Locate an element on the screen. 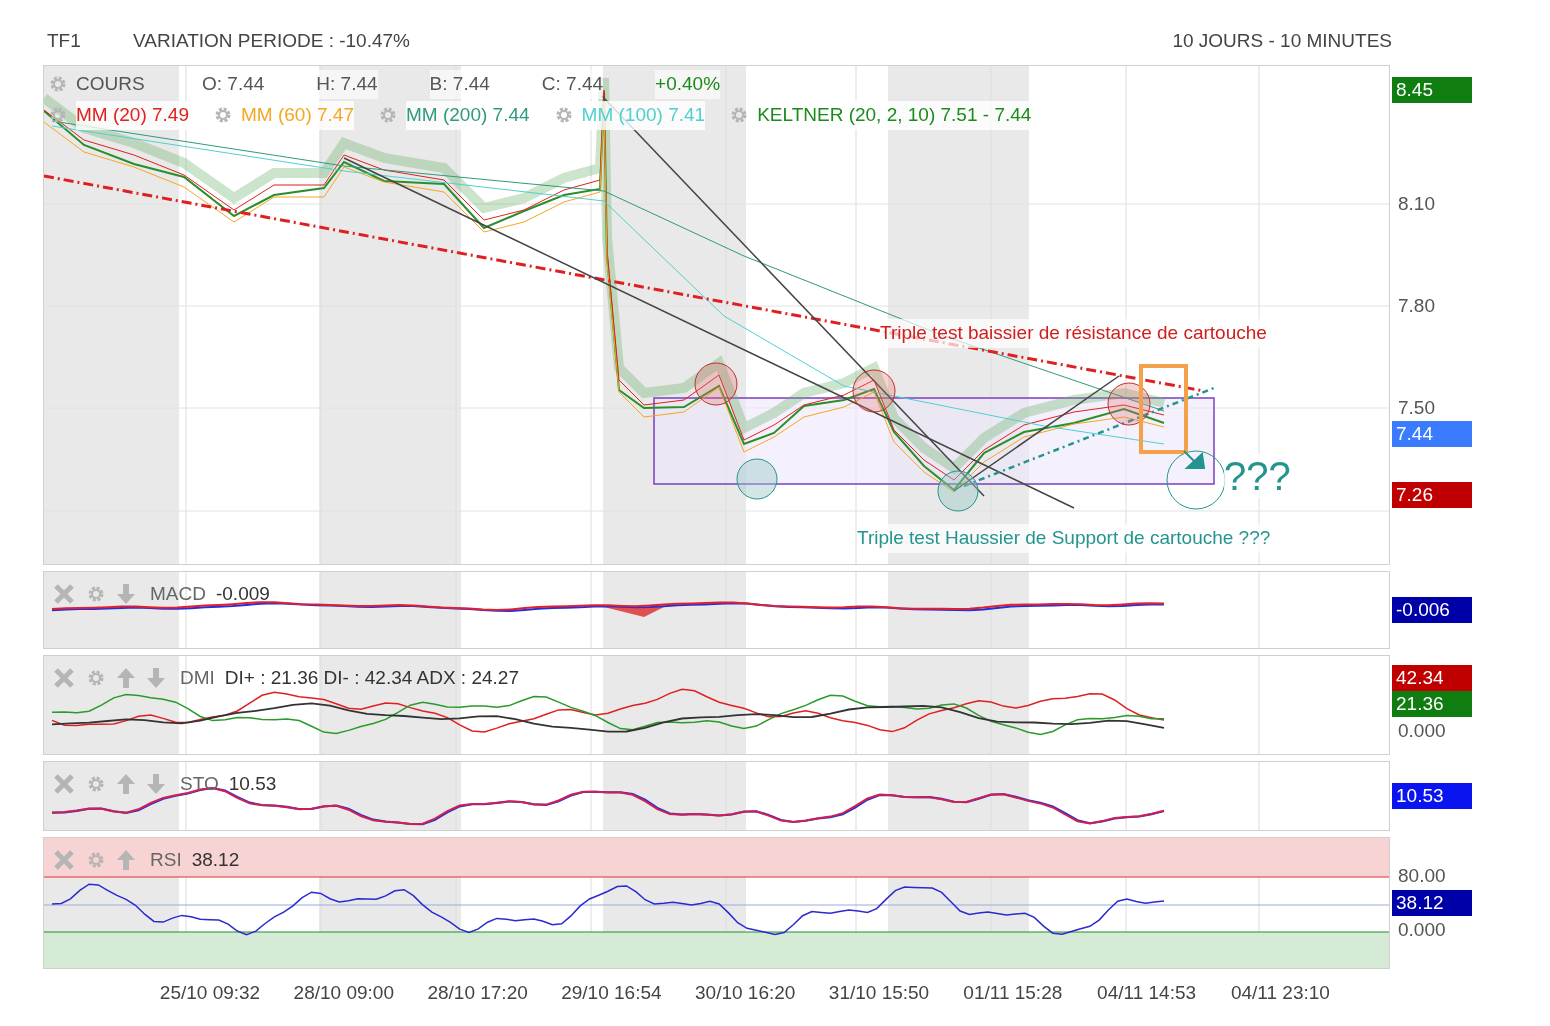 The image size is (1550, 1026). ohlc-value: +0.40% is located at coordinates (688, 84).